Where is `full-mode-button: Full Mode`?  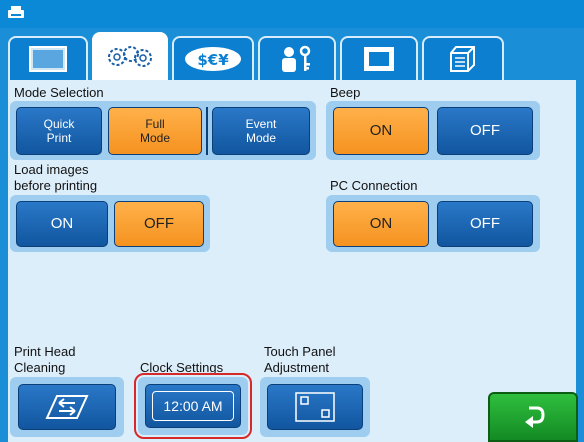 full-mode-button: Full Mode is located at coordinates (155, 131).